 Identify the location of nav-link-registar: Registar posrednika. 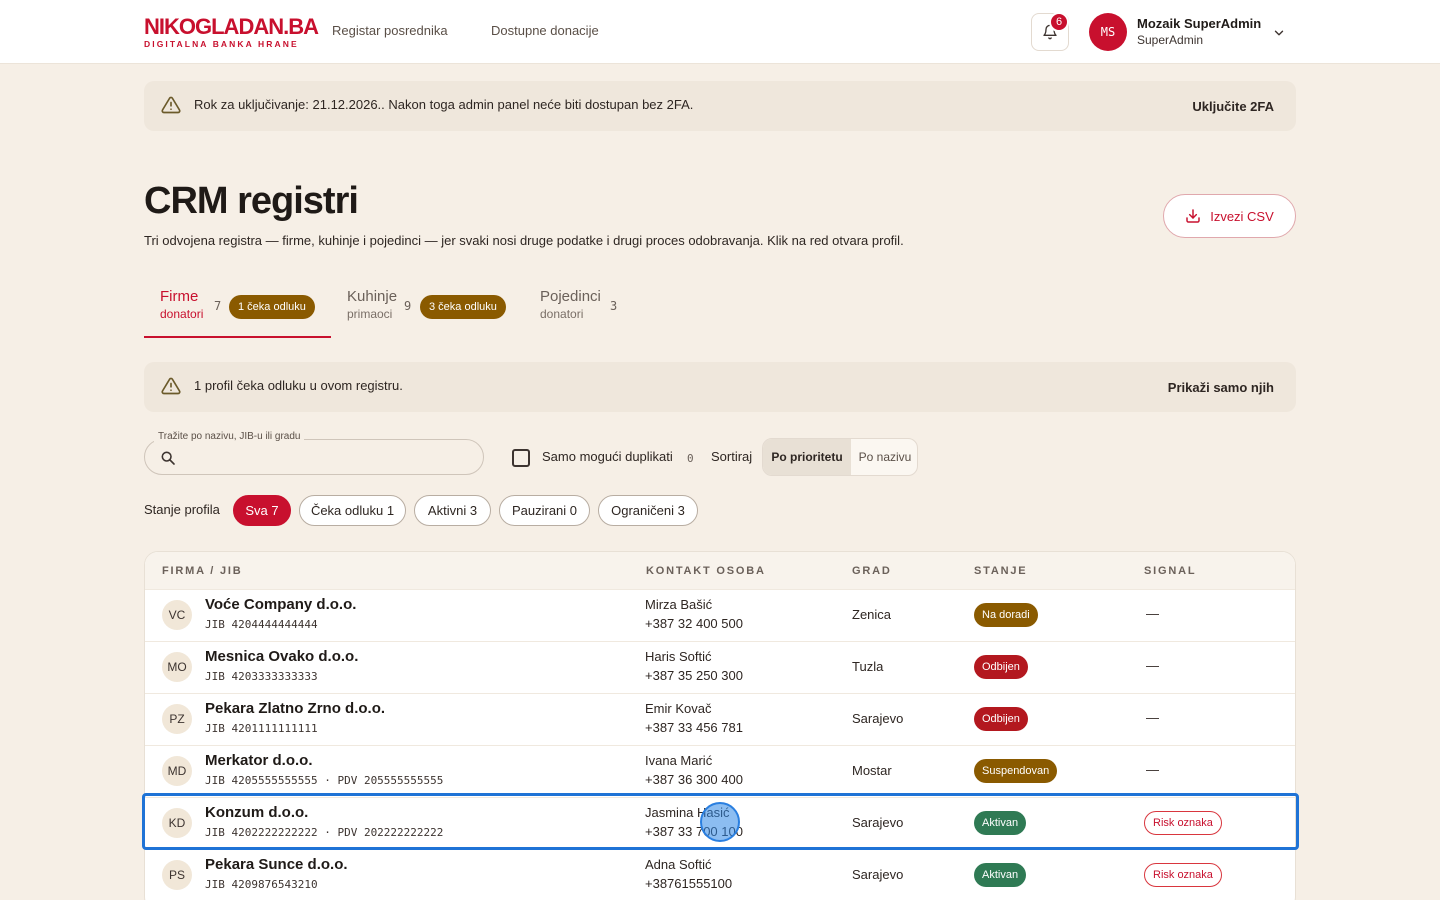
(390, 30).